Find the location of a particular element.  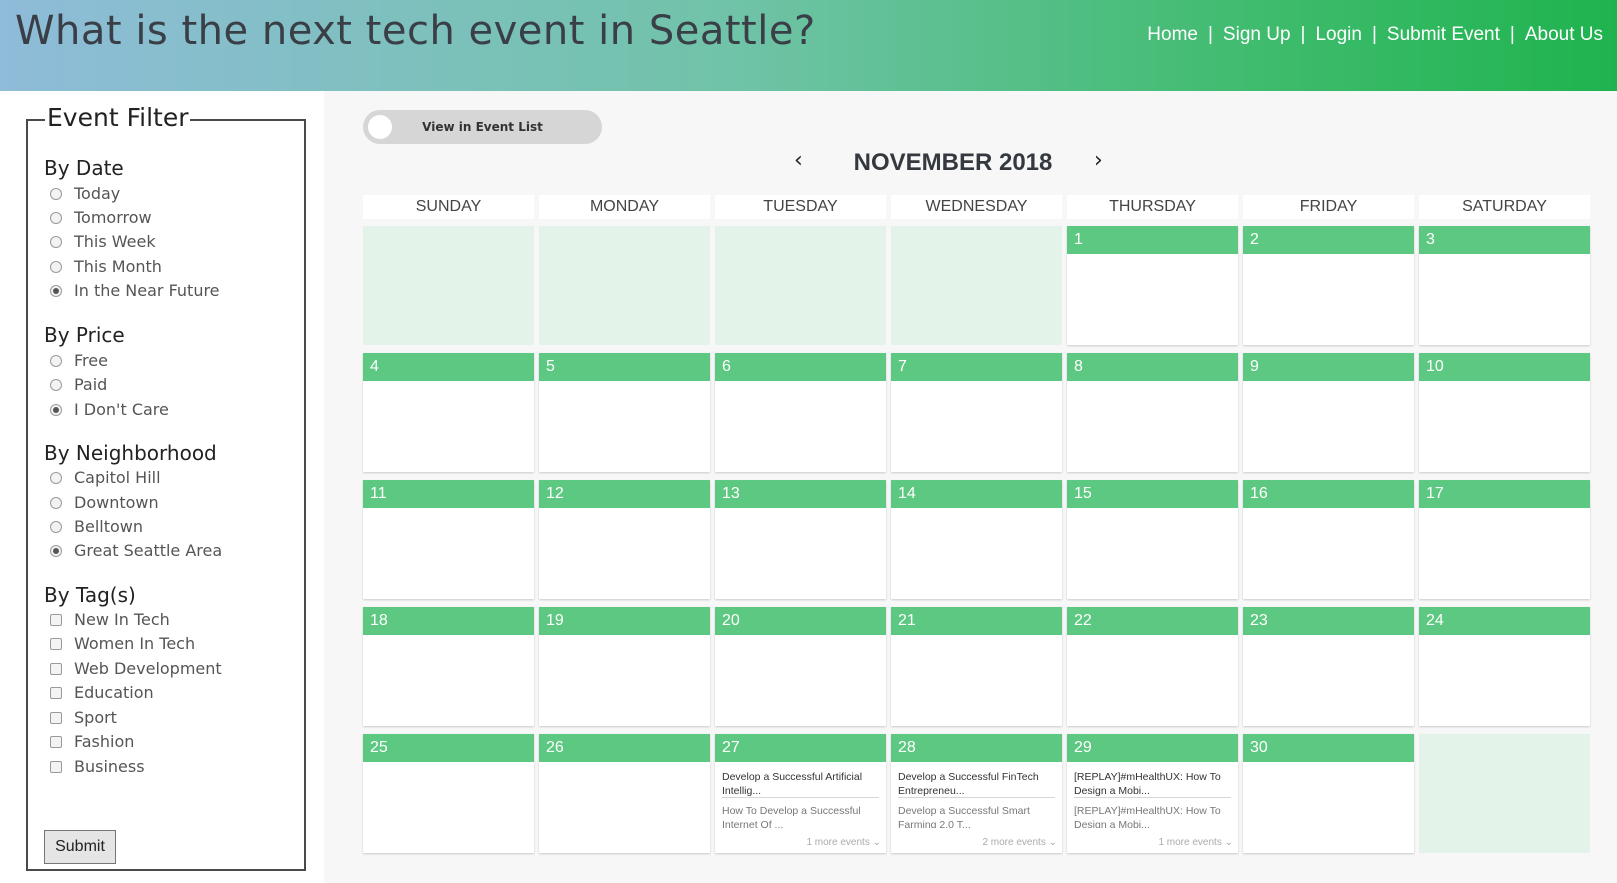

neighborhood-option-downtown: Downtown is located at coordinates (104, 502).